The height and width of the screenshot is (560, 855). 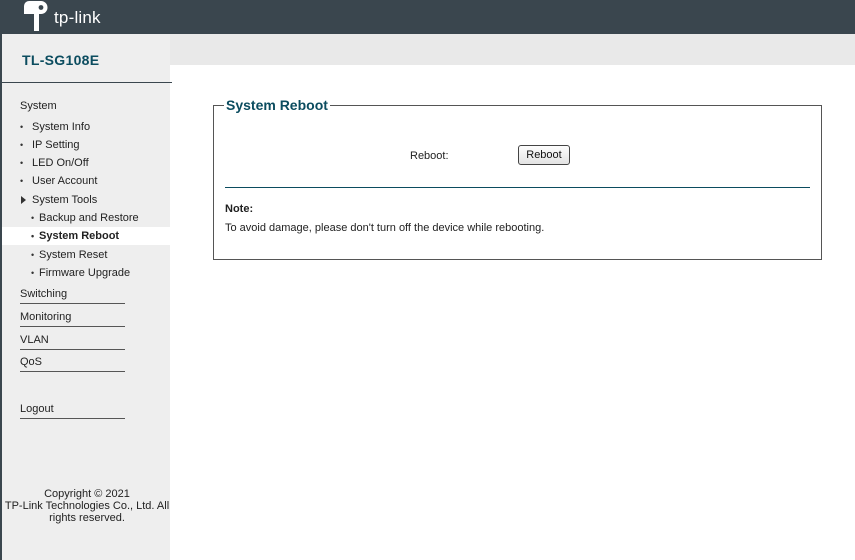 I want to click on brand-logo: tp-link, so click(x=60, y=17).